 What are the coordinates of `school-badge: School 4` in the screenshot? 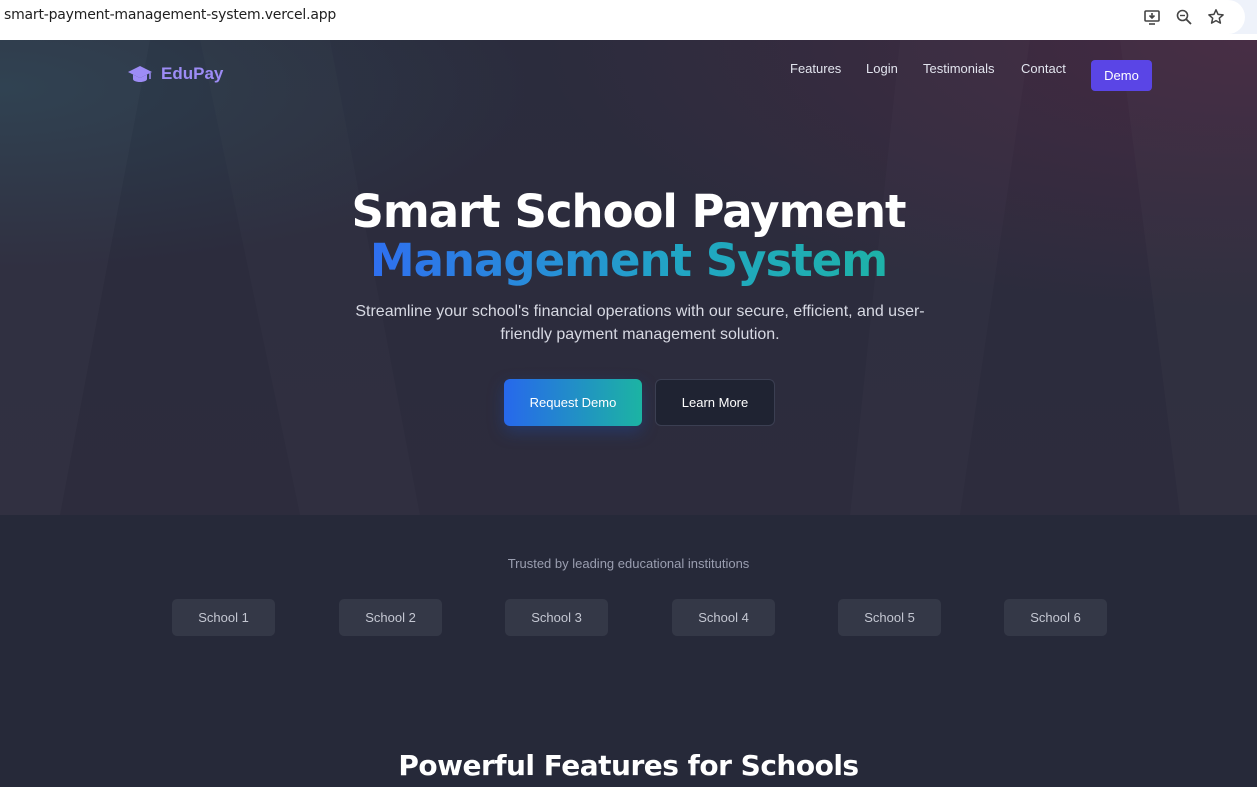 It's located at (723, 617).